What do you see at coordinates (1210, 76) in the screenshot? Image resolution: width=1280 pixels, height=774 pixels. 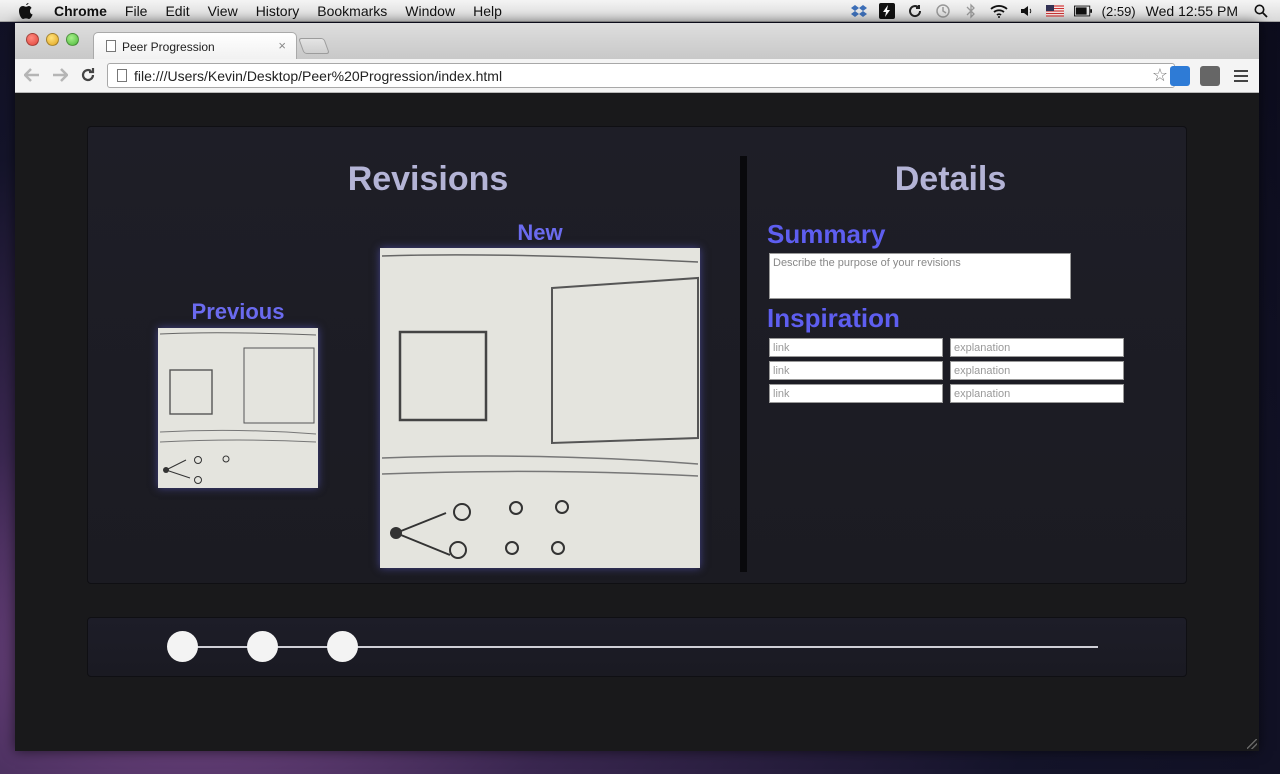 I see `evernote-extension-icon` at bounding box center [1210, 76].